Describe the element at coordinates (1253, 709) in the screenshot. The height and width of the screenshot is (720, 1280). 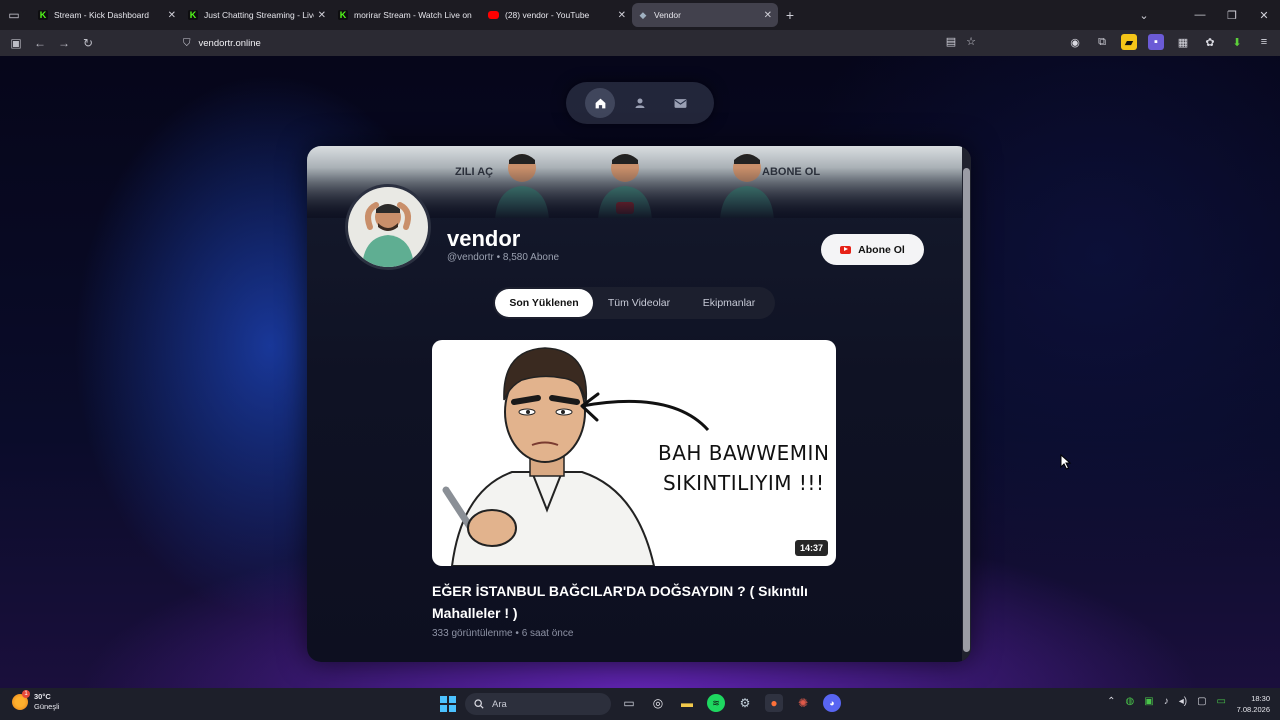
I see `clock-date: 7.08.2026` at that location.